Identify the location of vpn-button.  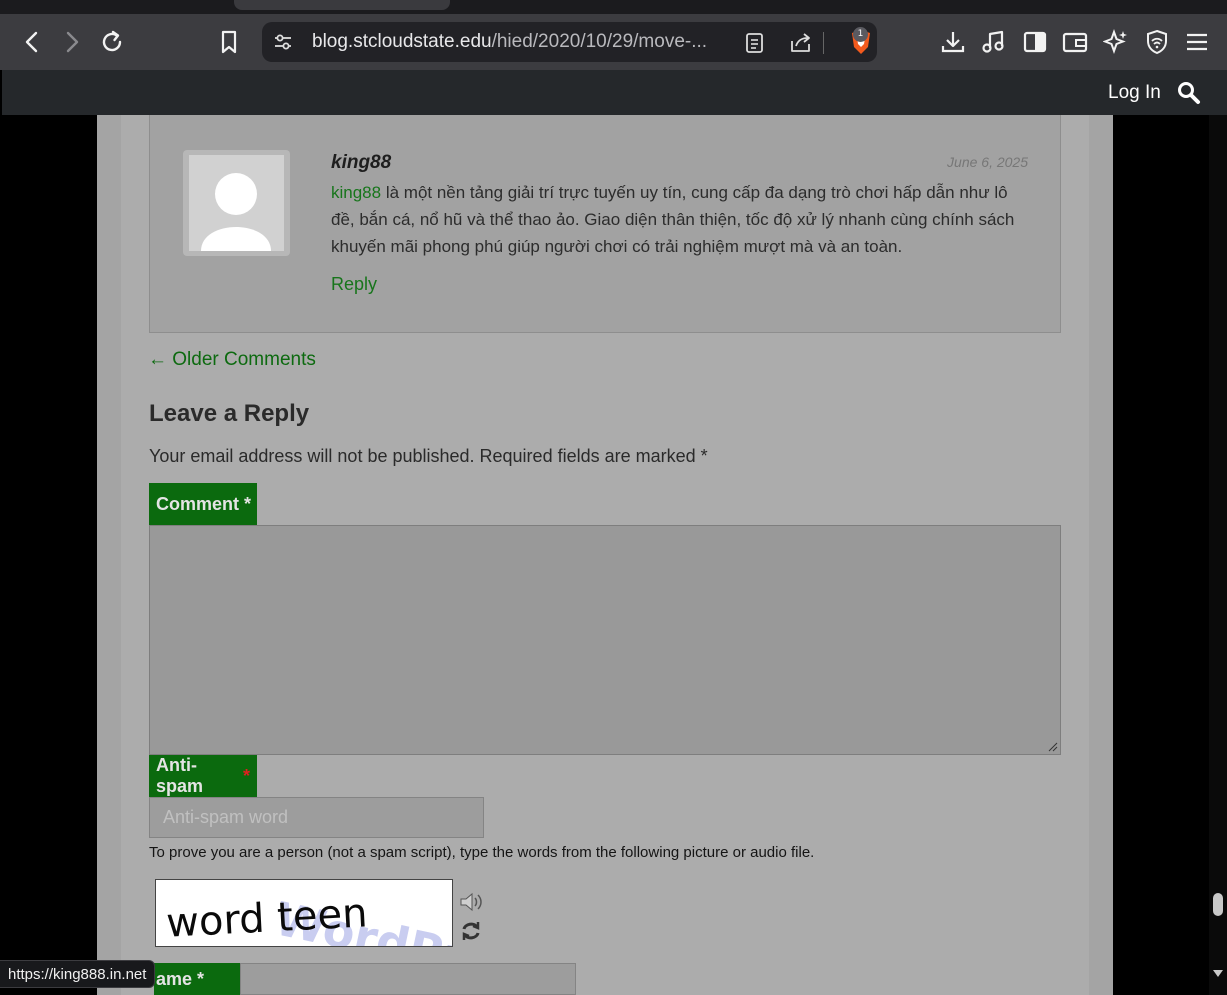
(1157, 42).